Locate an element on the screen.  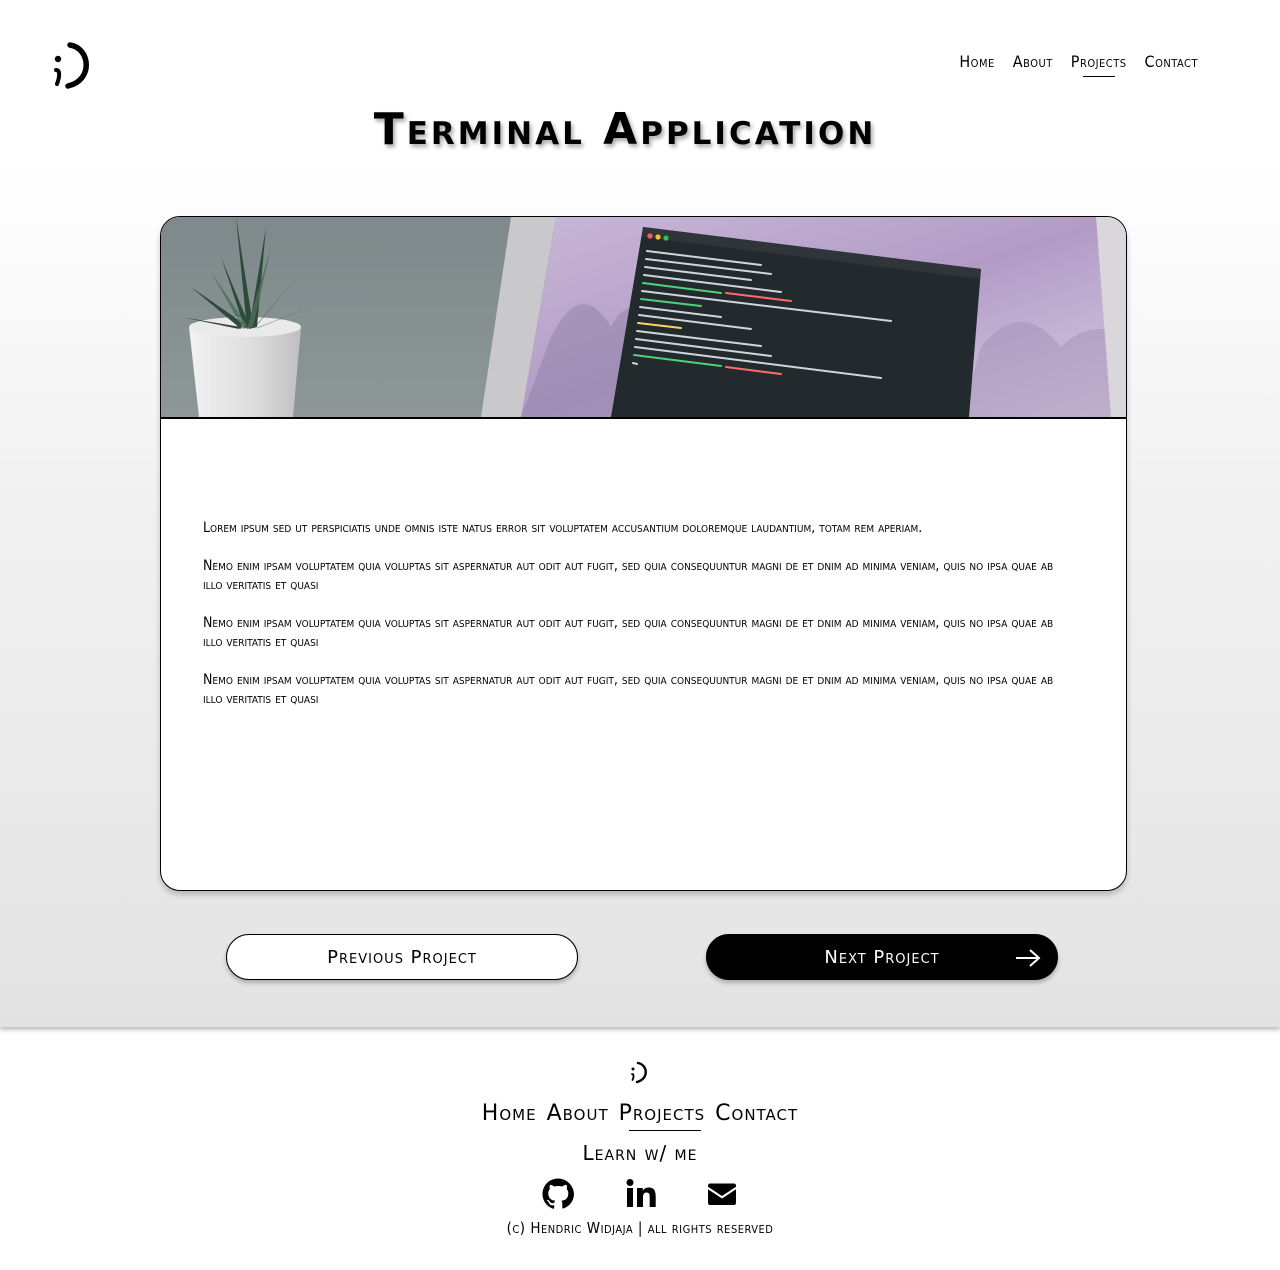
footer-nav-item-projects: Projects is located at coordinates (662, 1116).